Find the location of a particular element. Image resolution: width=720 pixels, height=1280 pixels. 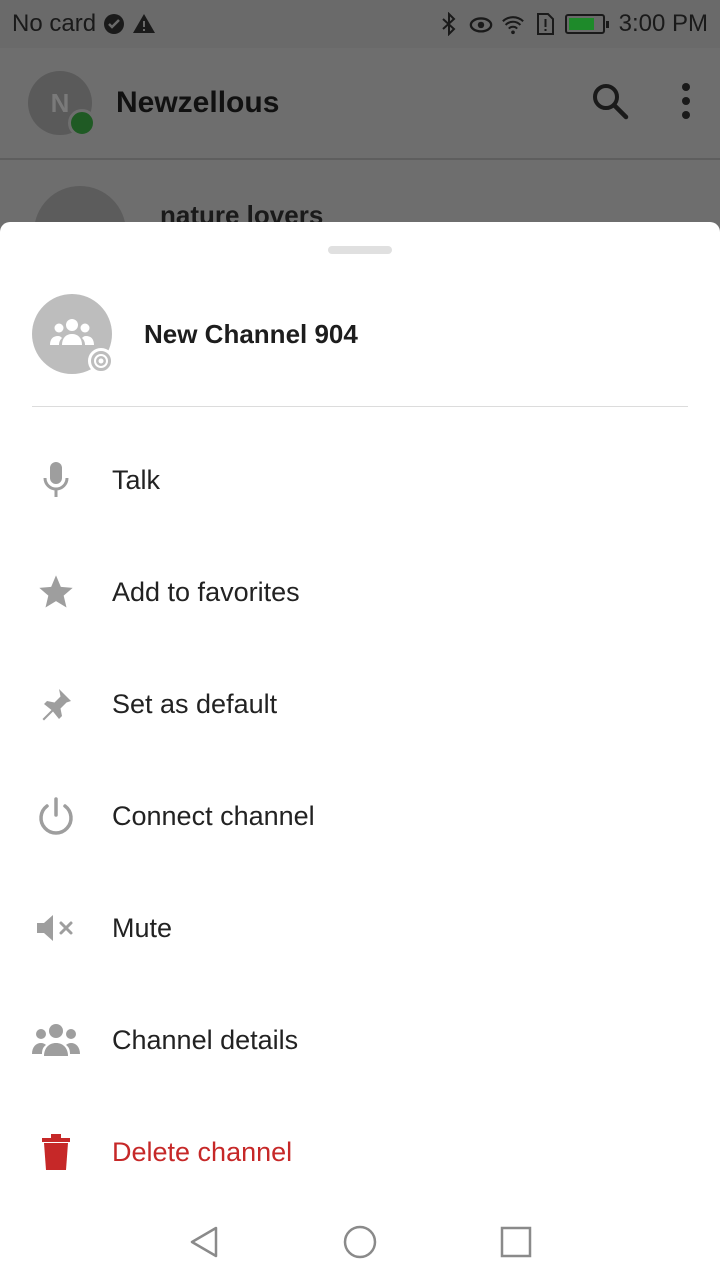

menu-item-add-to-favorites: Add to favorites is located at coordinates (360, 592).